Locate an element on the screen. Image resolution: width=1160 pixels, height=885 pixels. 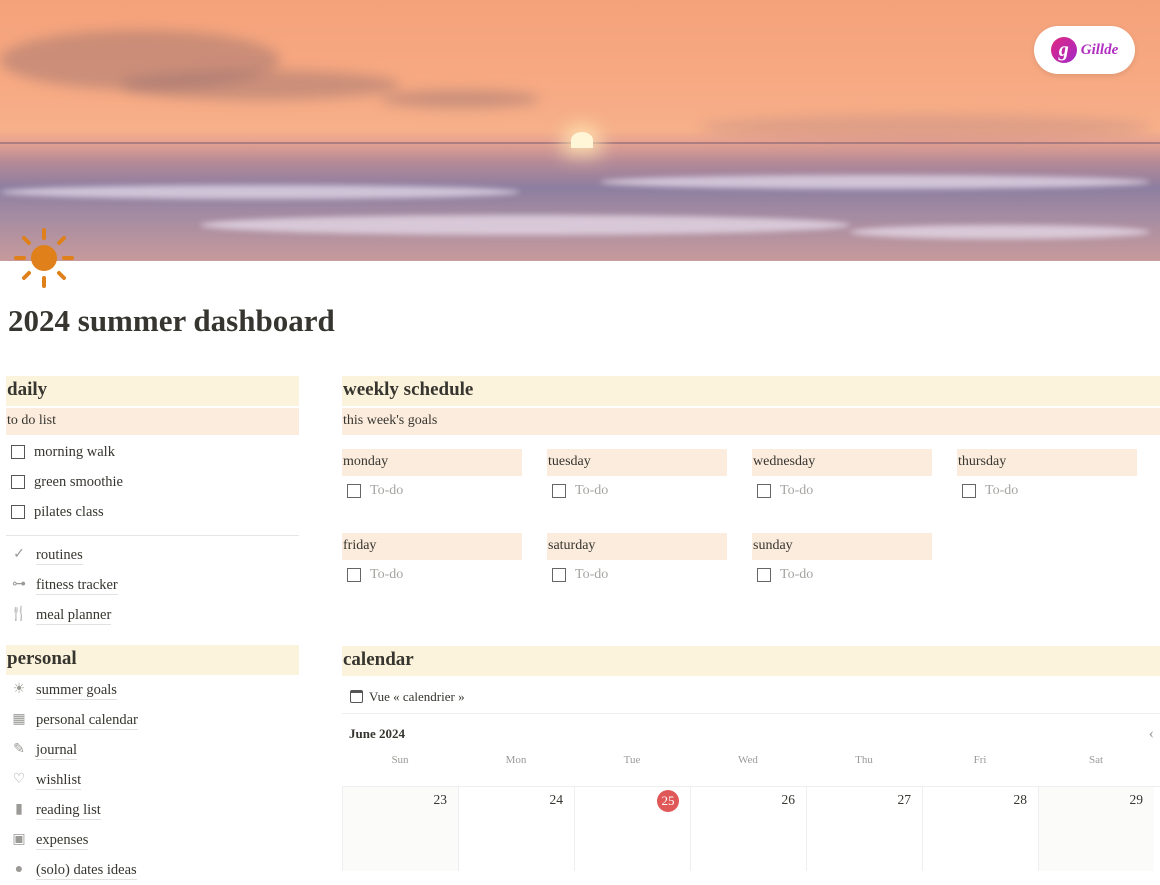
todo-label: pilates class is located at coordinates (69, 511).